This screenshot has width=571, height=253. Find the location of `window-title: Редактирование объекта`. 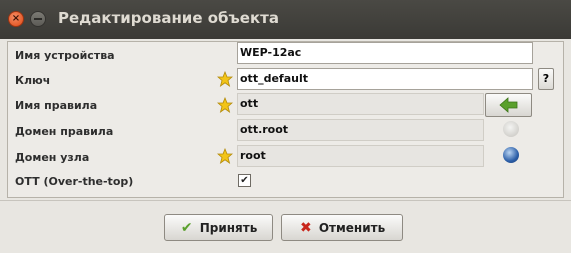

window-title: Редактирование объекта is located at coordinates (168, 18).